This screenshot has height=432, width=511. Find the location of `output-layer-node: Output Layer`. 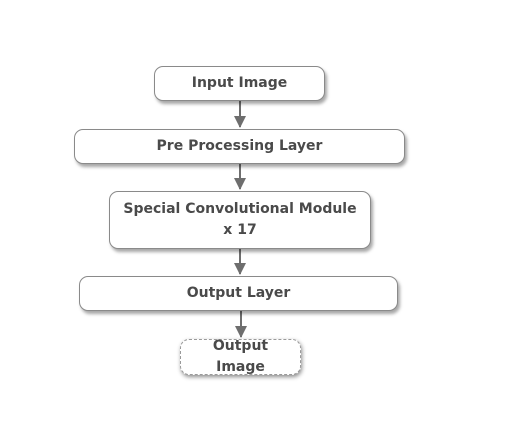

output-layer-node: Output Layer is located at coordinates (238, 293).